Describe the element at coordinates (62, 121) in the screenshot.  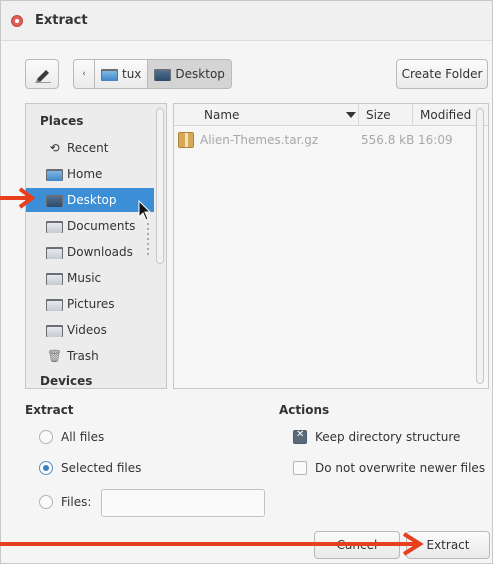
I see `places-header: Places` at that location.